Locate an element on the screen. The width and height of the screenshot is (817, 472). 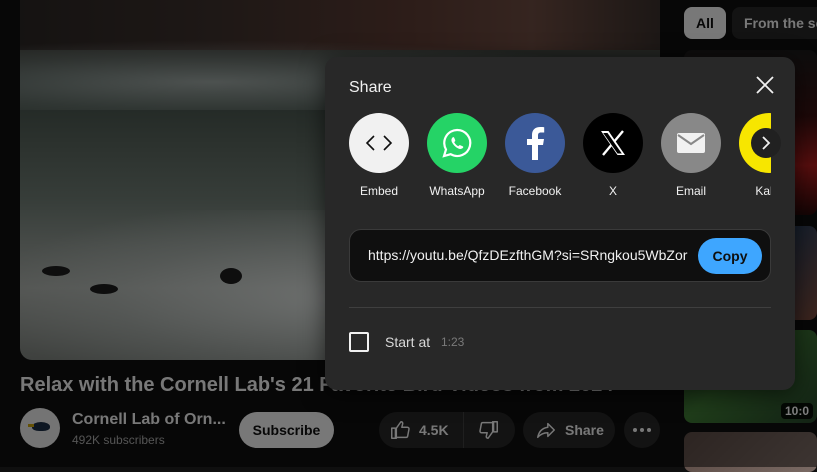
scroll-next-button is located at coordinates (766, 143).